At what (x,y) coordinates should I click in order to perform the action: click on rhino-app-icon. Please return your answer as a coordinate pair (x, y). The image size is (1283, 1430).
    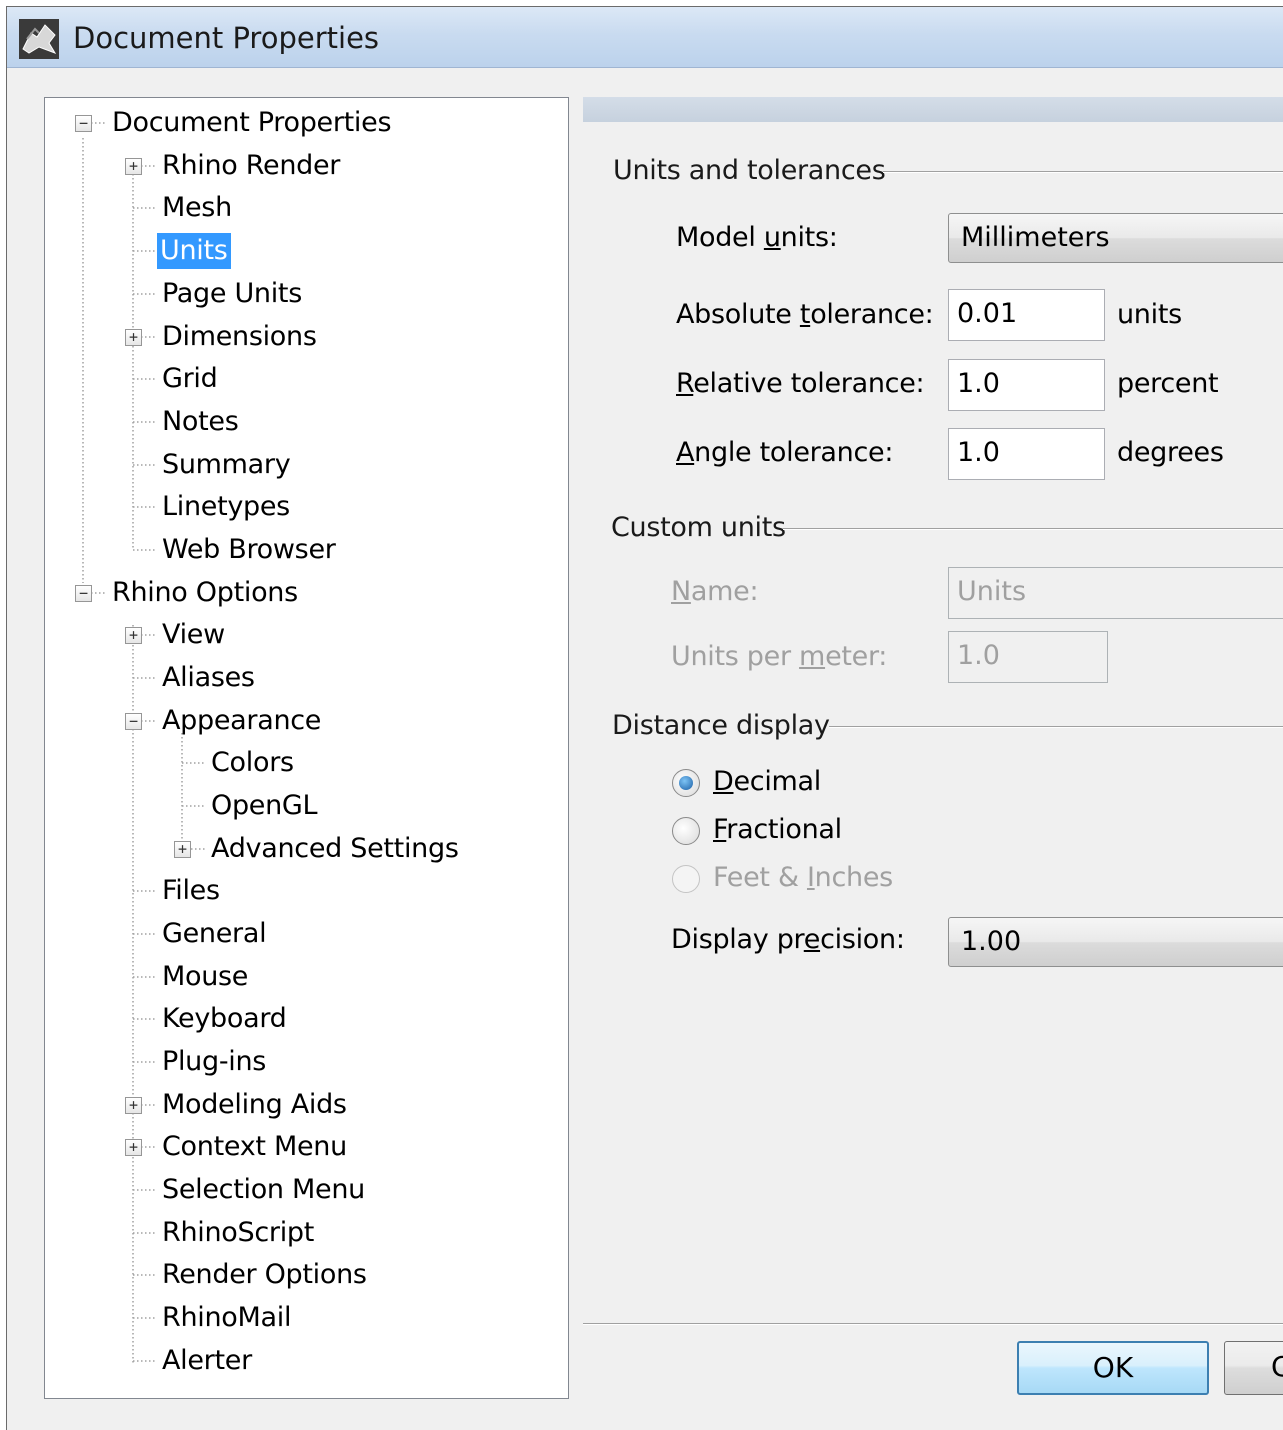
    Looking at the image, I should click on (39, 39).